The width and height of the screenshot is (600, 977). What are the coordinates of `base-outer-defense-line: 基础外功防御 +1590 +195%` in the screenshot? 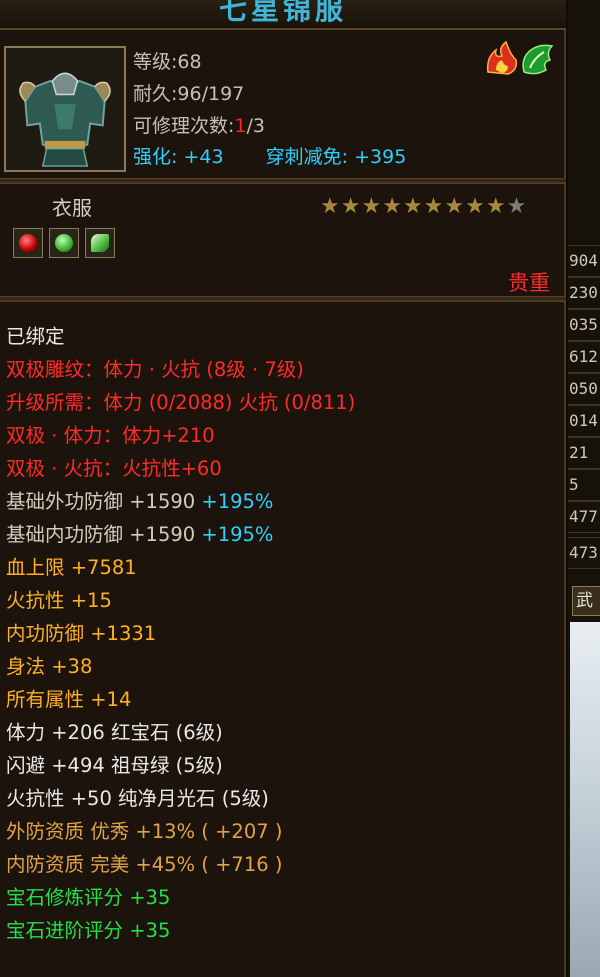 It's located at (180, 501).